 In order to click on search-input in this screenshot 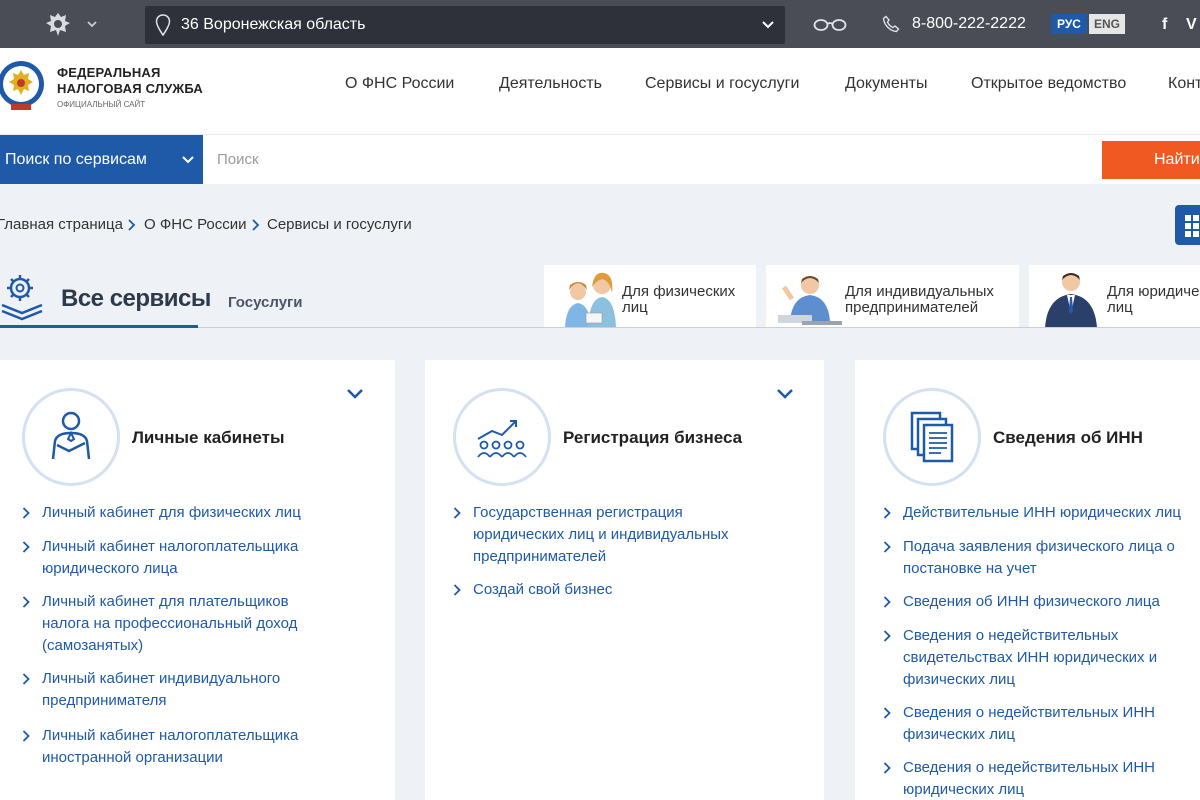, I will do `click(652, 159)`.